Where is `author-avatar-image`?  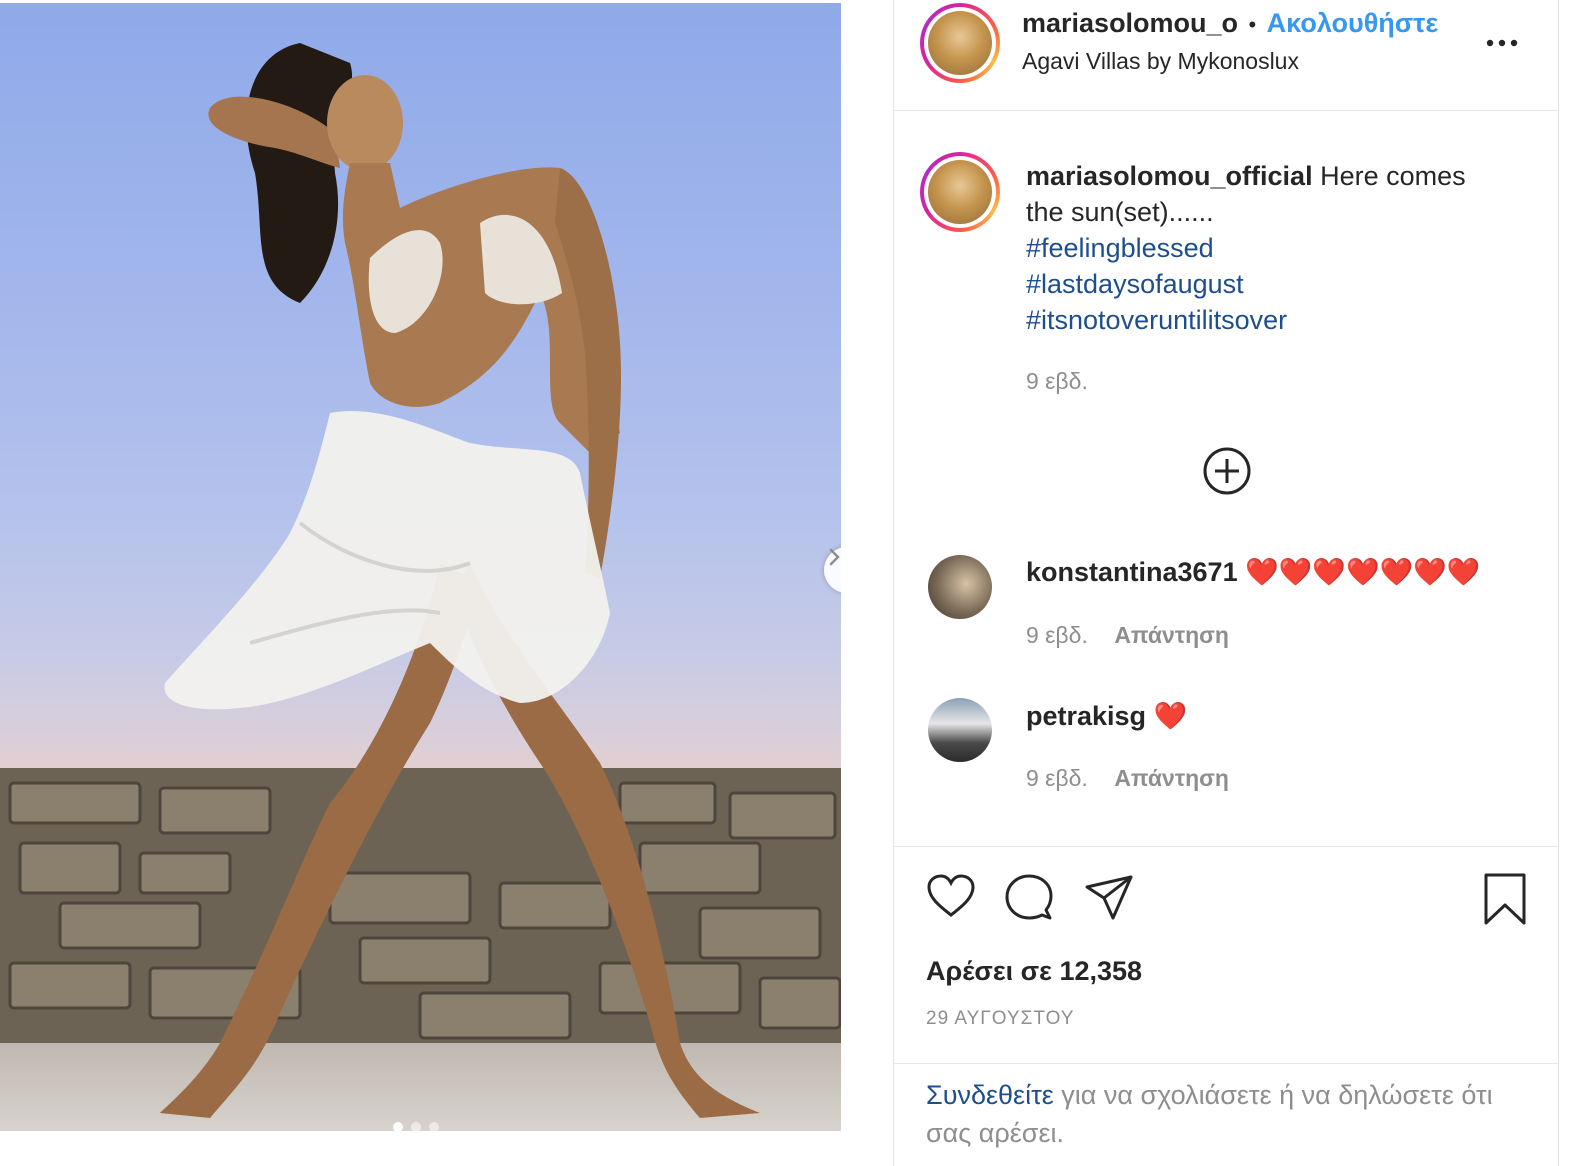
author-avatar-image is located at coordinates (960, 43).